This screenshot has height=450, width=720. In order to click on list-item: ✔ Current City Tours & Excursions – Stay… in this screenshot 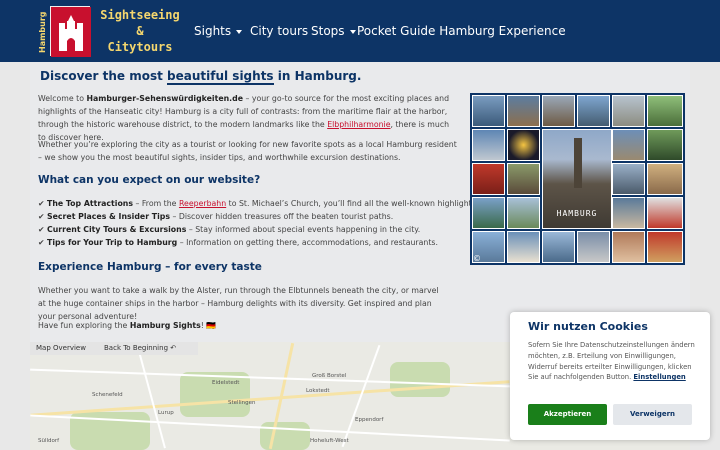, I will do `click(229, 229)`.